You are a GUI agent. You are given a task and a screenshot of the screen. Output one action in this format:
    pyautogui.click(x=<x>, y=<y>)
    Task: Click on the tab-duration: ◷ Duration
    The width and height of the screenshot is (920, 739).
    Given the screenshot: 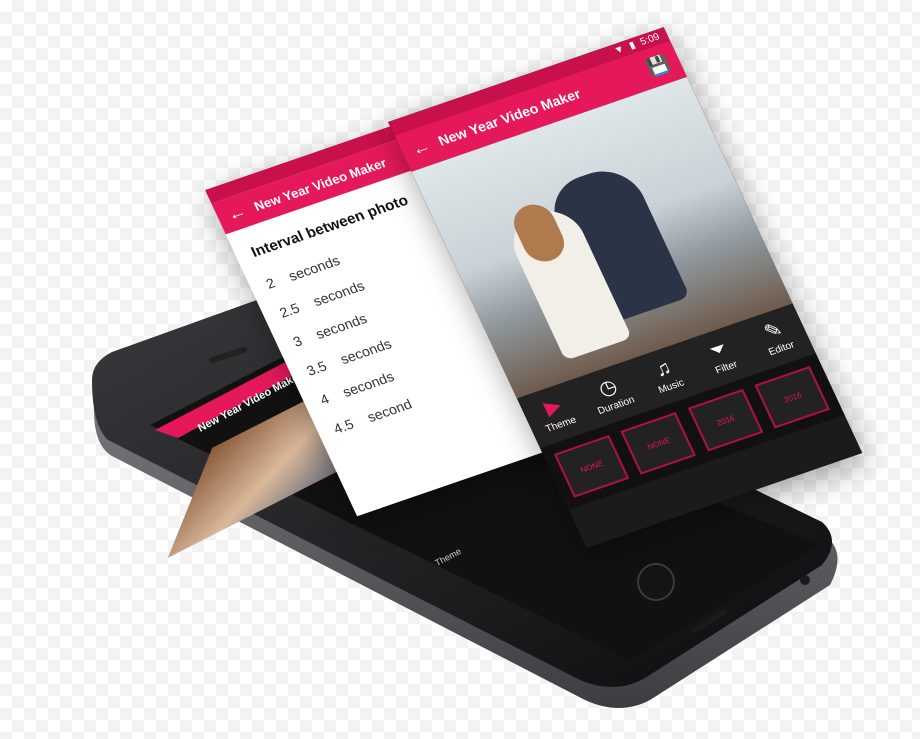 What is the action you would take?
    pyautogui.click(x=611, y=395)
    